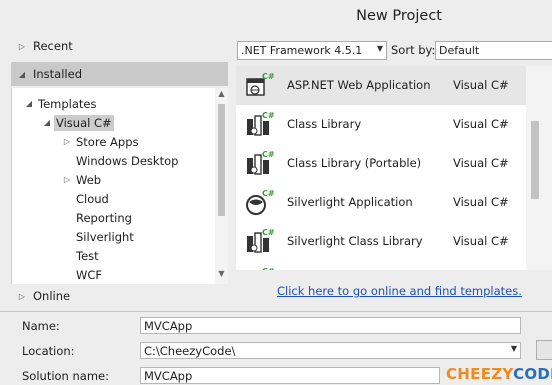  What do you see at coordinates (52, 296) in the screenshot?
I see `online-label: Online` at bounding box center [52, 296].